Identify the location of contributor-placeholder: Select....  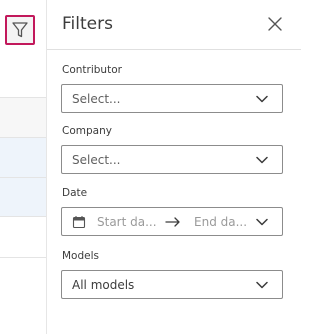
(96, 99).